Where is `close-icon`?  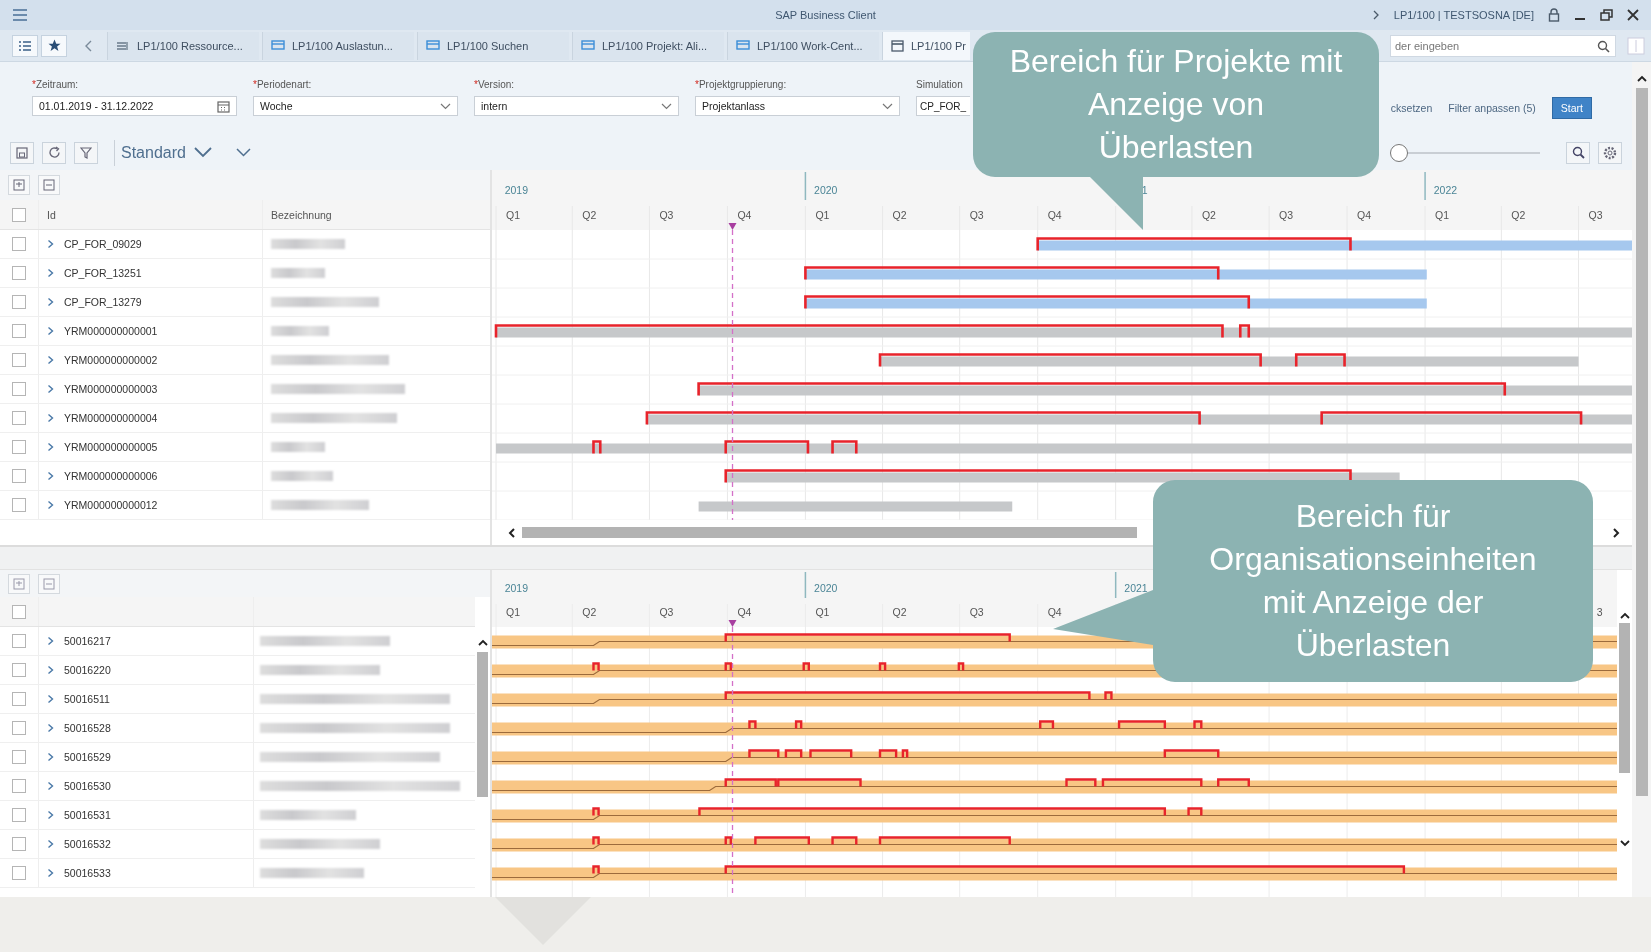
close-icon is located at coordinates (1633, 15).